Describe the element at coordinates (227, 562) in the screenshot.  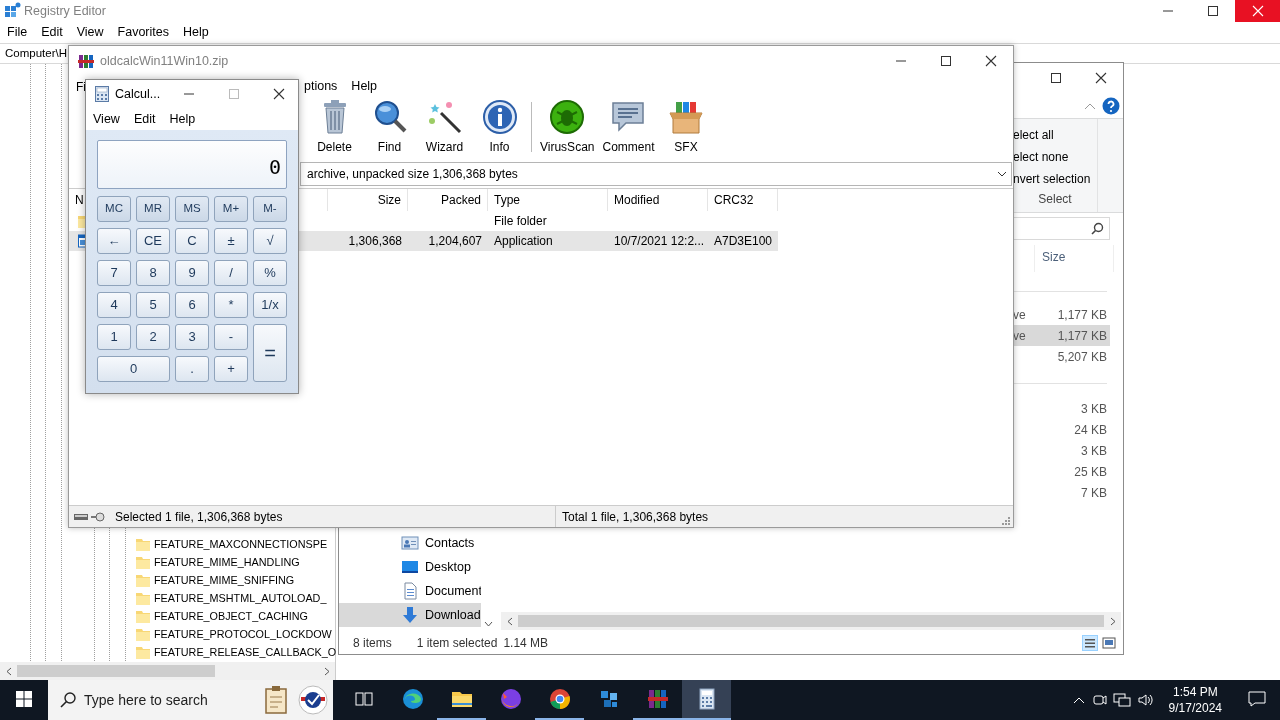
I see `tree-item: FEATURE_MIME_HANDLING` at that location.